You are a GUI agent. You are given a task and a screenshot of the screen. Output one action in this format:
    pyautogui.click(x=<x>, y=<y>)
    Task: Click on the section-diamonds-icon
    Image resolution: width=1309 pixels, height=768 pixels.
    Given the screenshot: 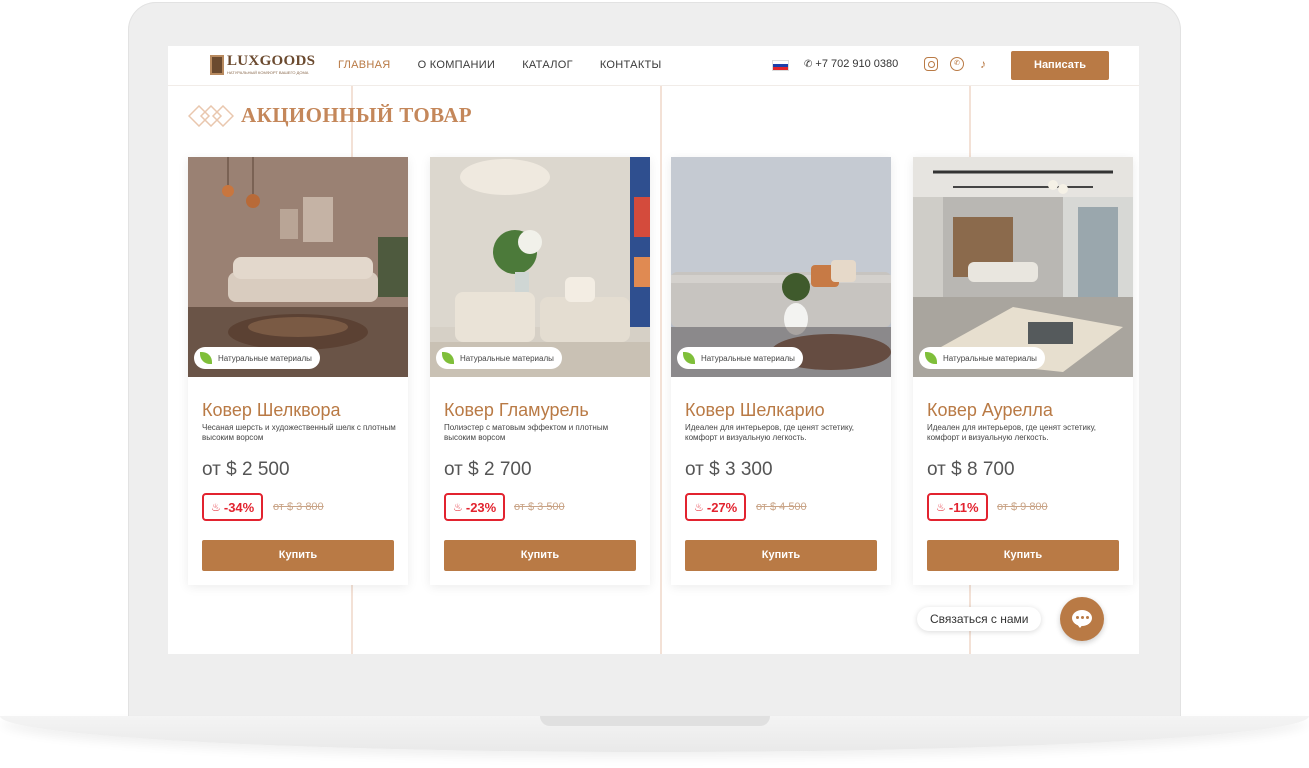 What is the action you would take?
    pyautogui.click(x=211, y=116)
    